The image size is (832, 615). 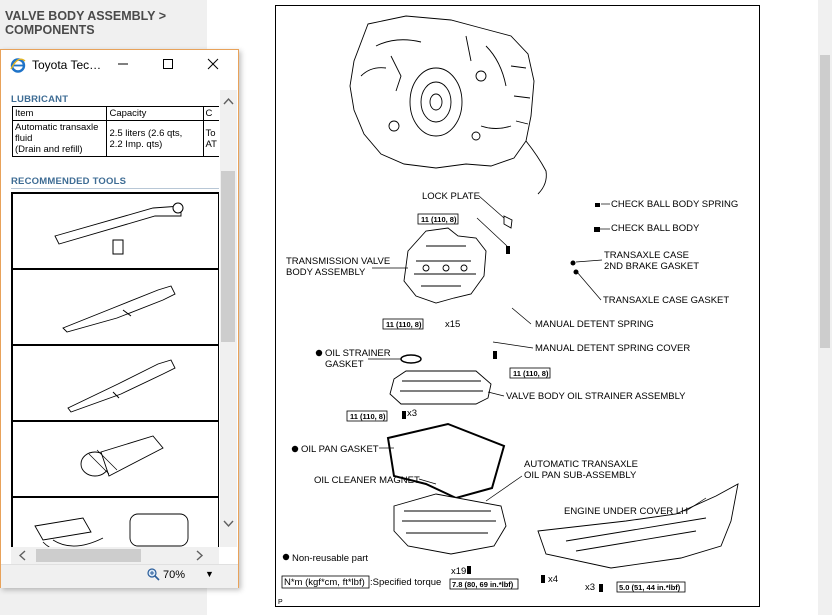 I want to click on capacity-line-1: 2.5 liters (2.6 qts,, so click(x=146, y=133).